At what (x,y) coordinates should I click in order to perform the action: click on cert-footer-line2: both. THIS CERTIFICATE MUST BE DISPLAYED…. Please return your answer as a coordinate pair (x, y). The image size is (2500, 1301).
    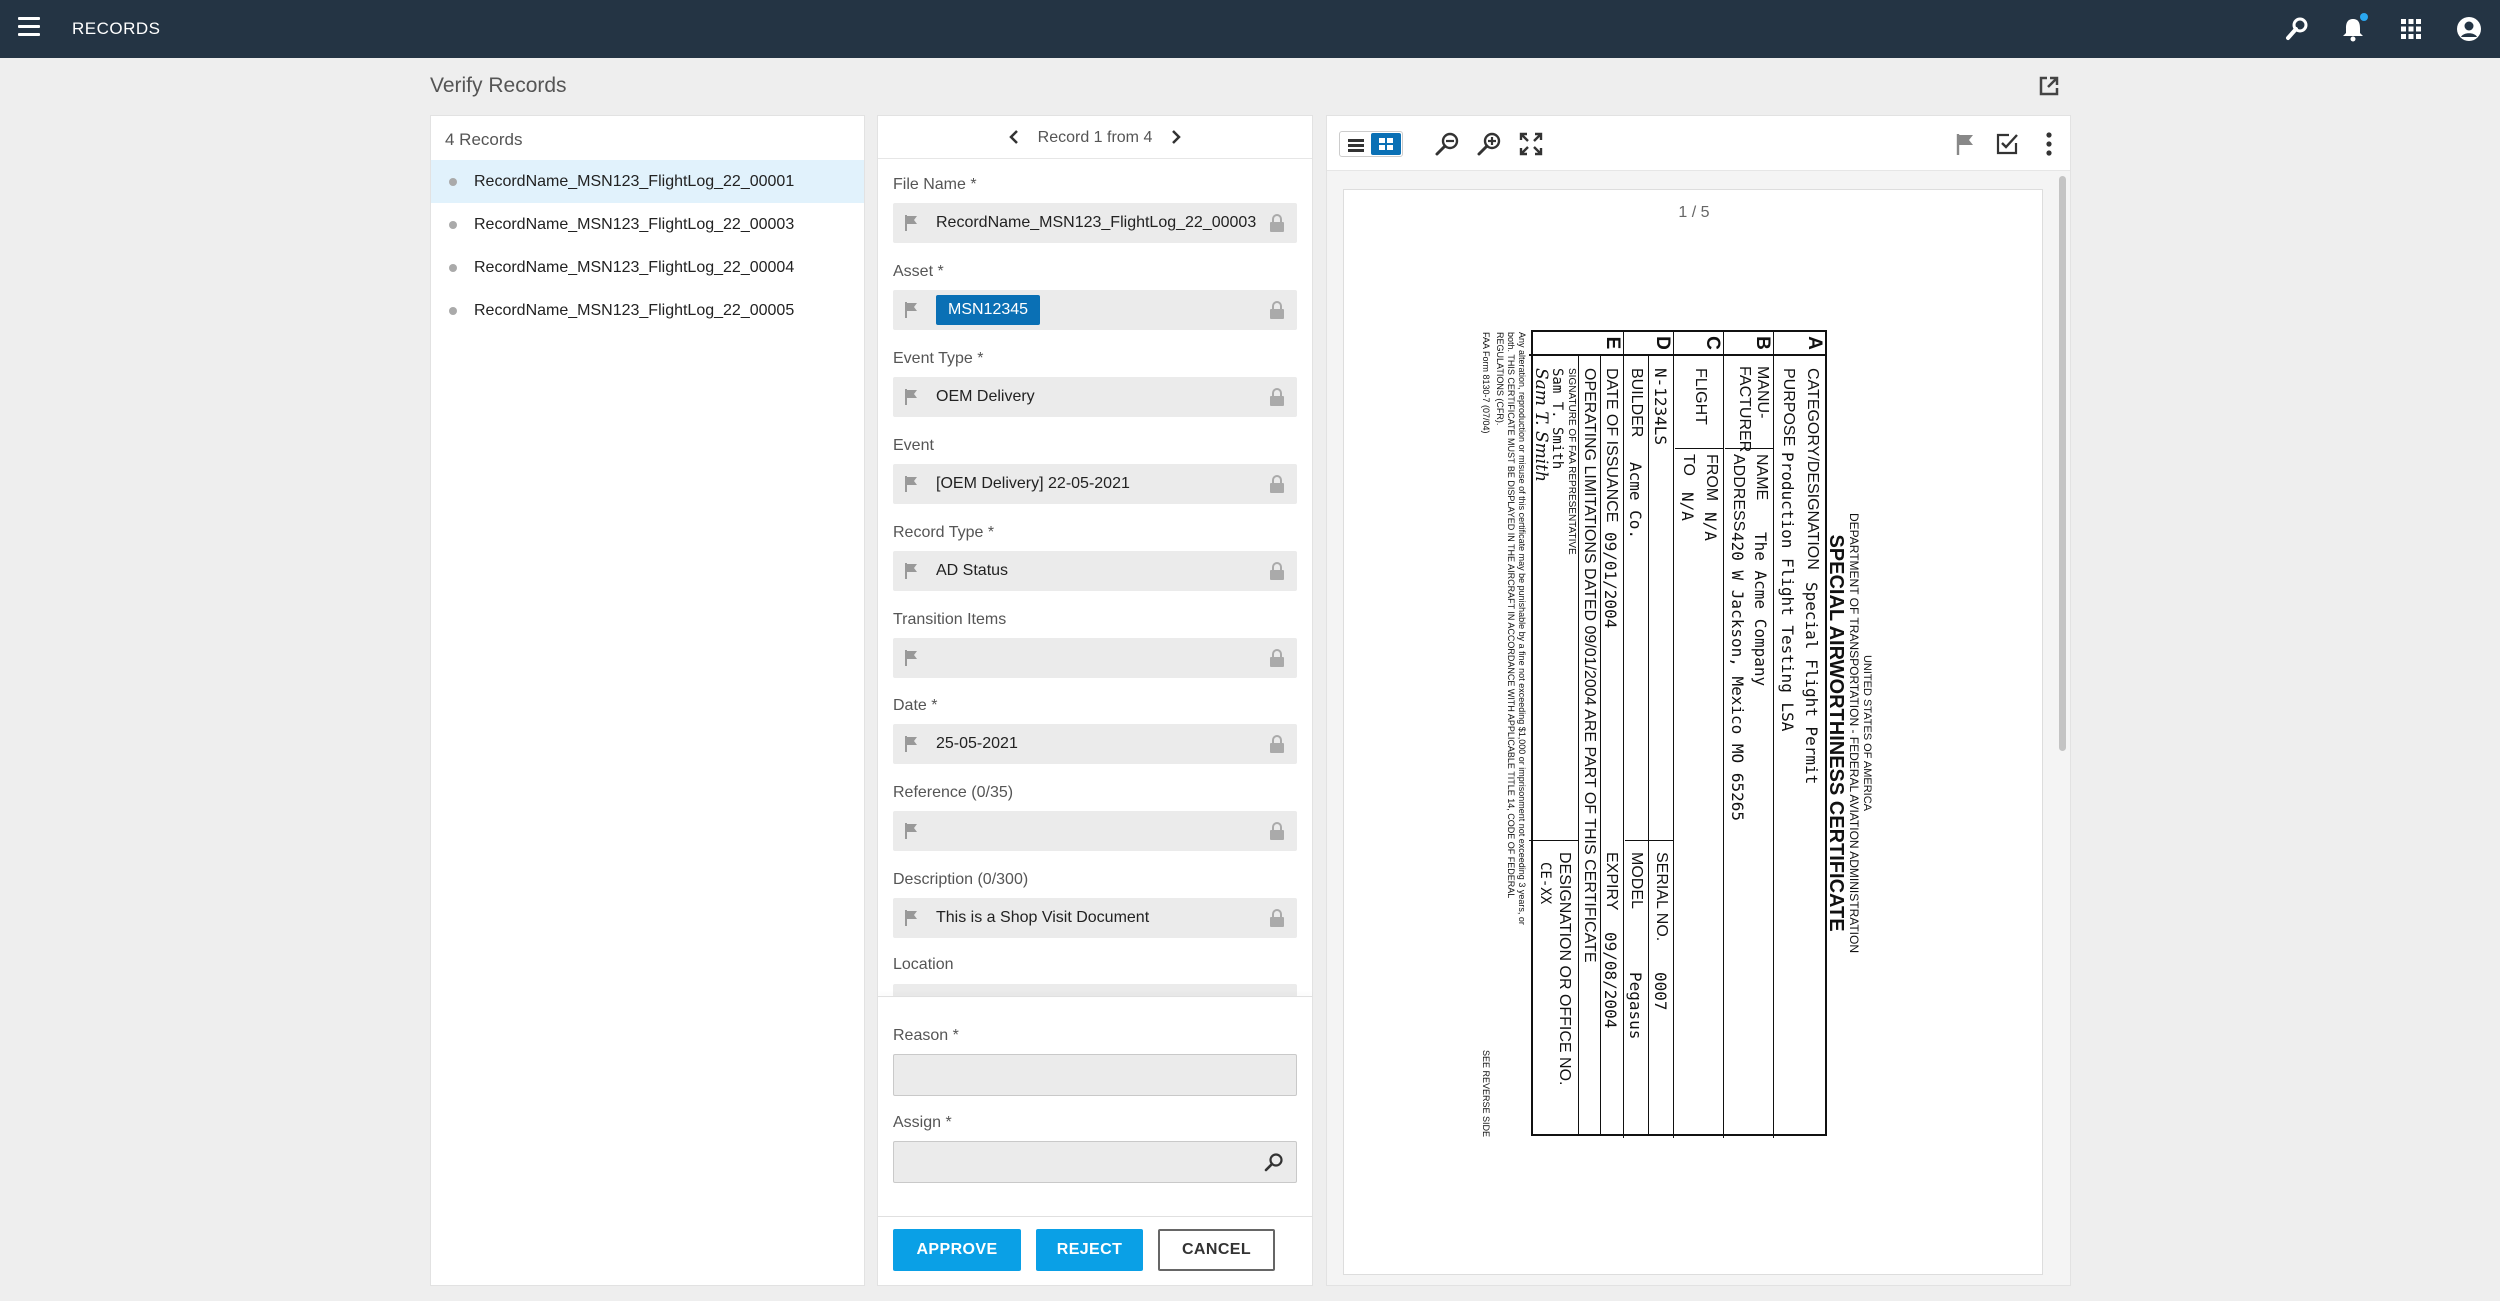
    Looking at the image, I should click on (1511, 615).